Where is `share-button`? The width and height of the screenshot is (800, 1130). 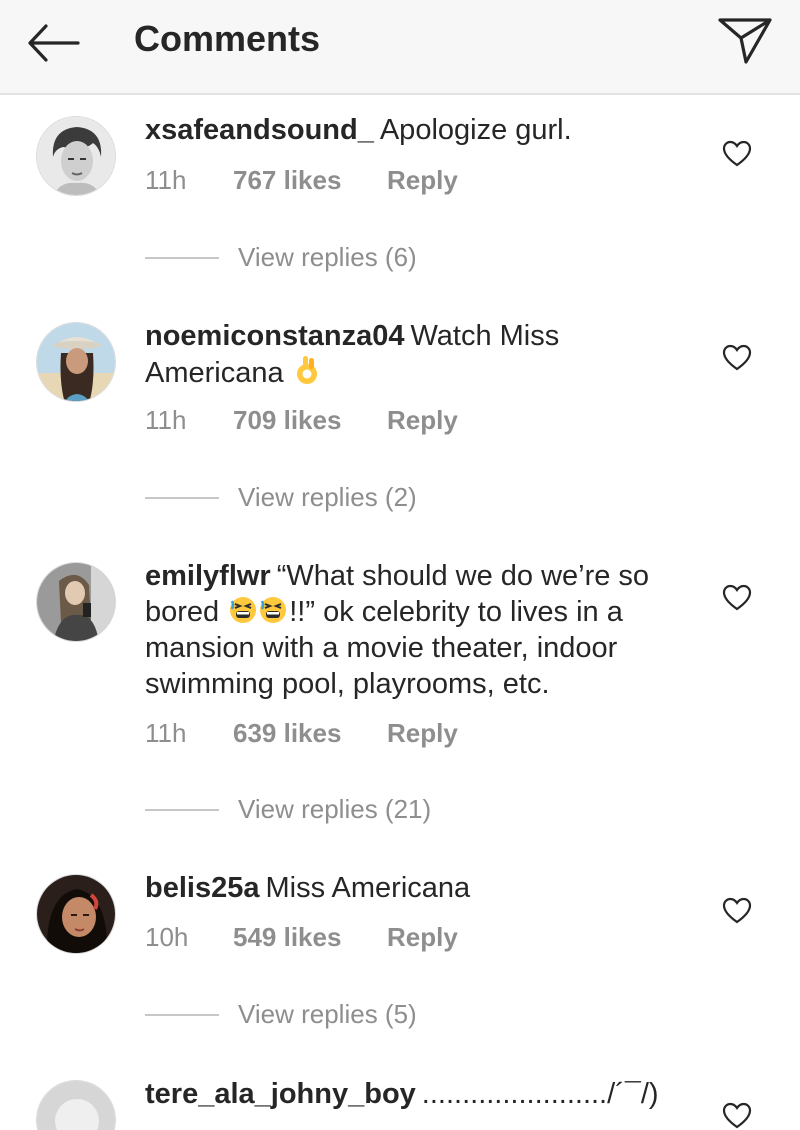
share-button is located at coordinates (745, 40).